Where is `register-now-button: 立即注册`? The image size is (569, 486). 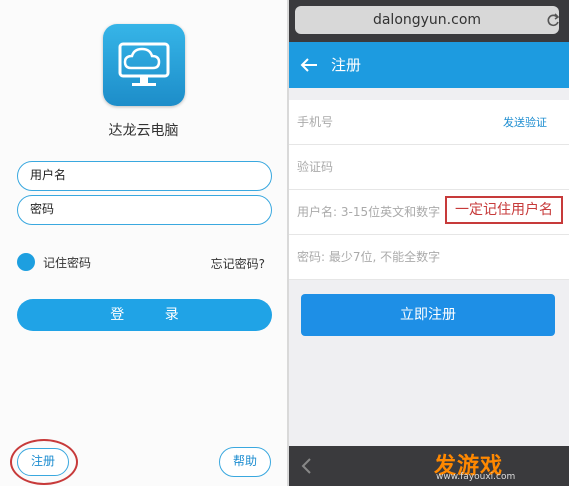
register-now-button: 立即注册 is located at coordinates (428, 315).